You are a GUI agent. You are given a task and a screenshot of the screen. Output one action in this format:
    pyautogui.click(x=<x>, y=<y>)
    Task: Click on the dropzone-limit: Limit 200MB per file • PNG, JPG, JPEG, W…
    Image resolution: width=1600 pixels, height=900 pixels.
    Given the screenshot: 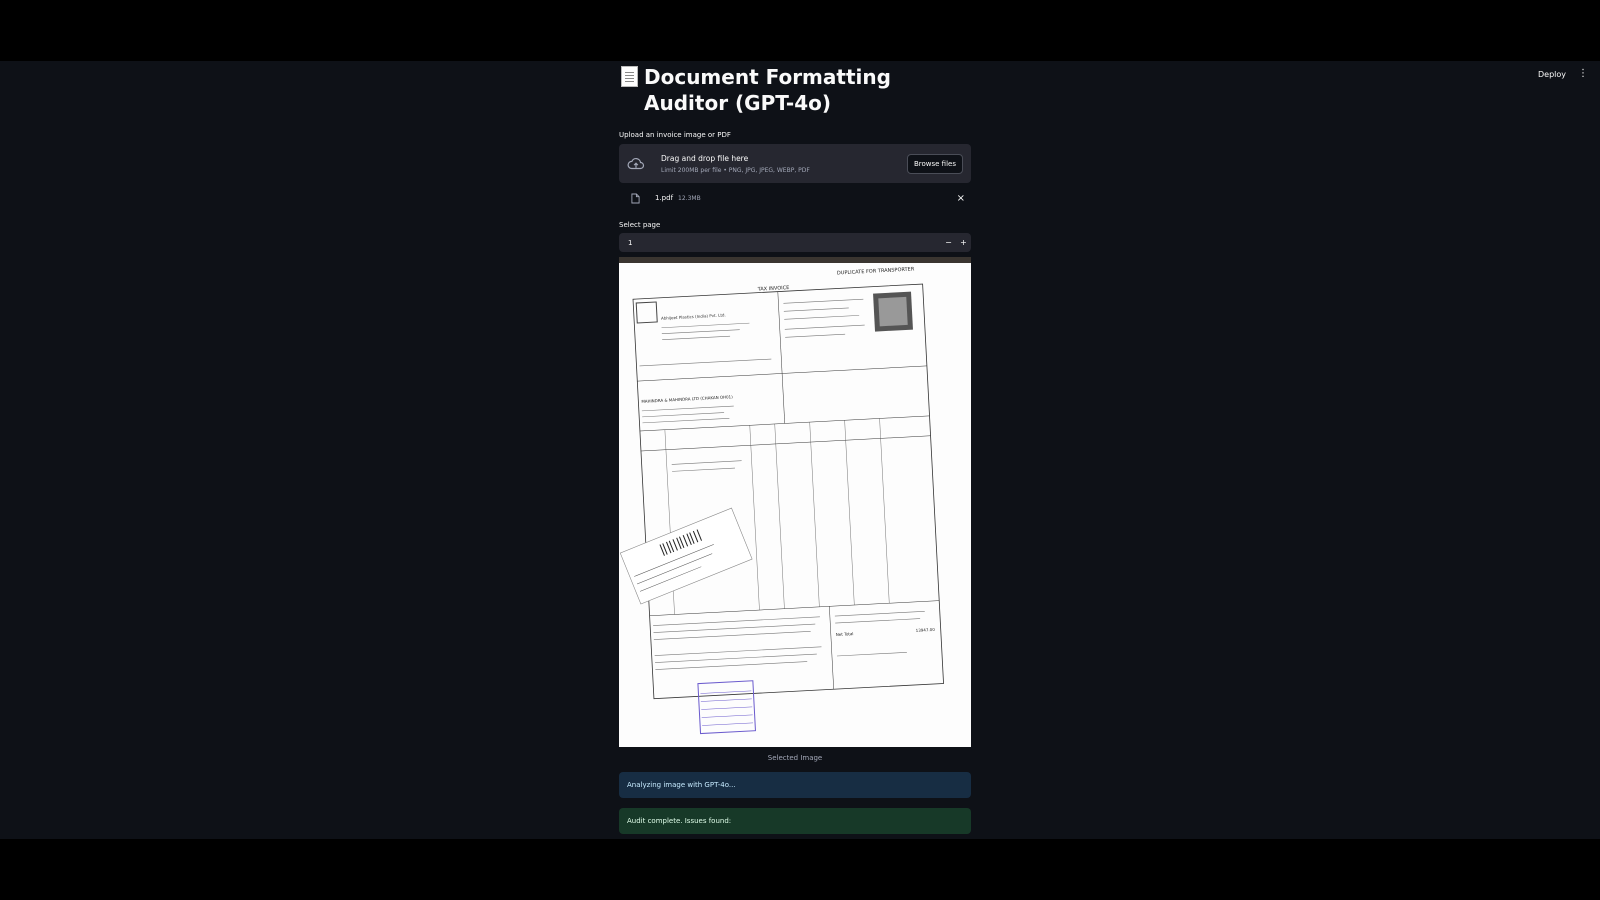 What is the action you would take?
    pyautogui.click(x=735, y=170)
    